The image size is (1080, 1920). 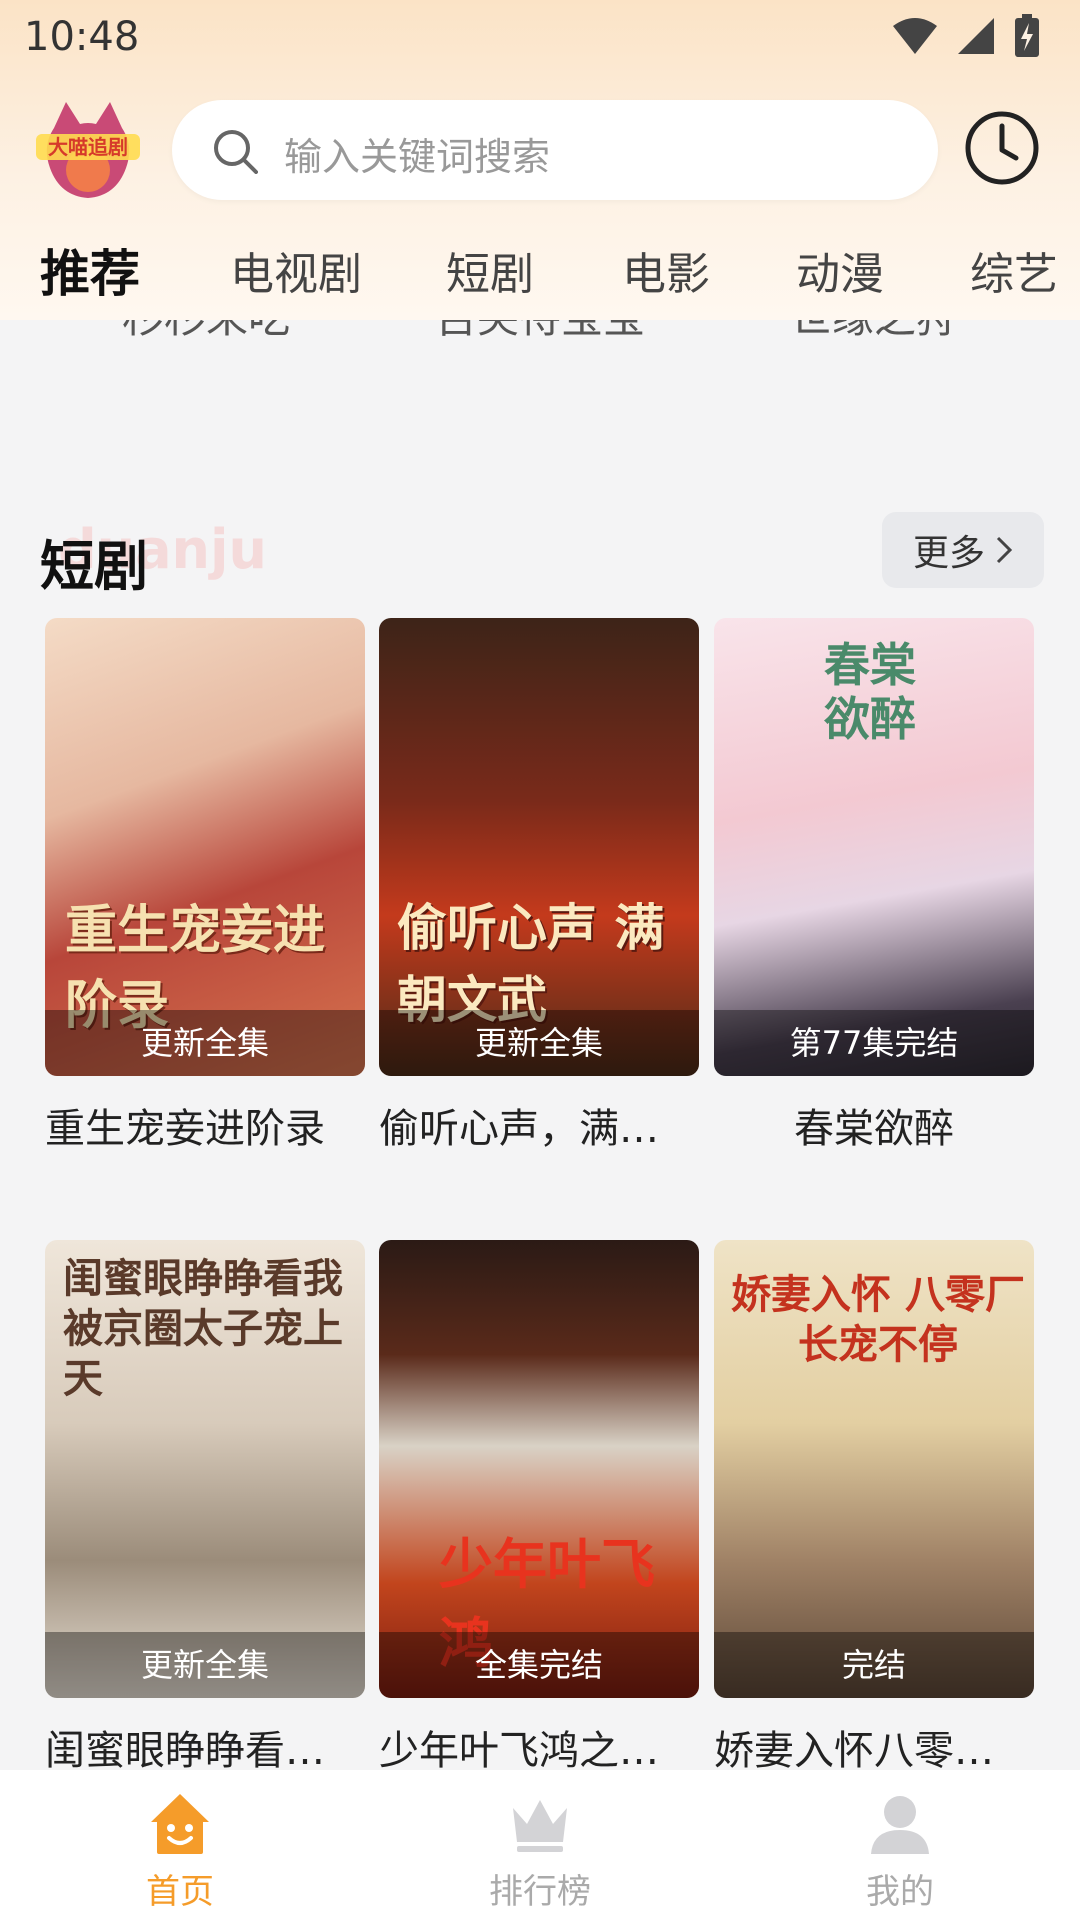 I want to click on header: 大喵追剧 输入关键词搜索, so click(x=540, y=150).